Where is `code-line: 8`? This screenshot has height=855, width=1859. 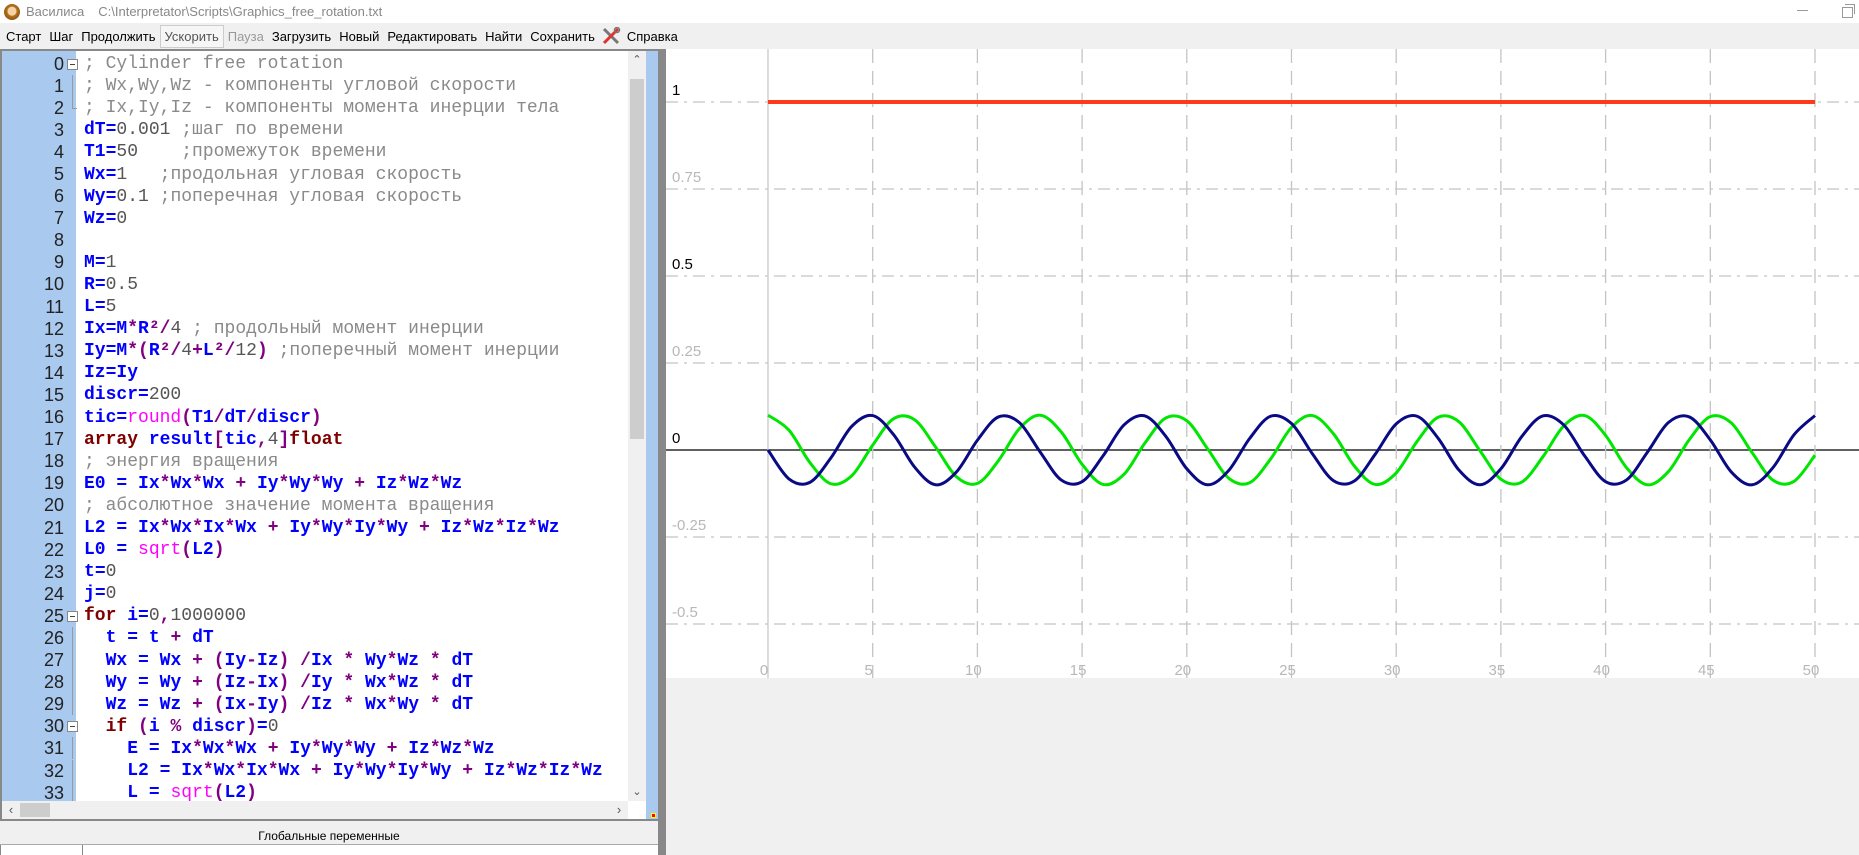
code-line: 8 is located at coordinates (315, 241).